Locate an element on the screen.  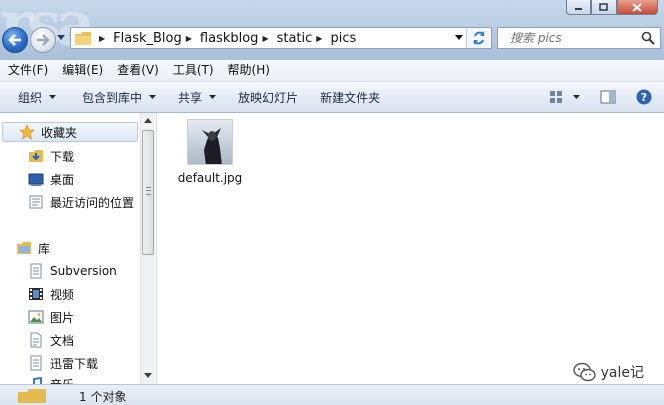
close-button is located at coordinates (637, 7).